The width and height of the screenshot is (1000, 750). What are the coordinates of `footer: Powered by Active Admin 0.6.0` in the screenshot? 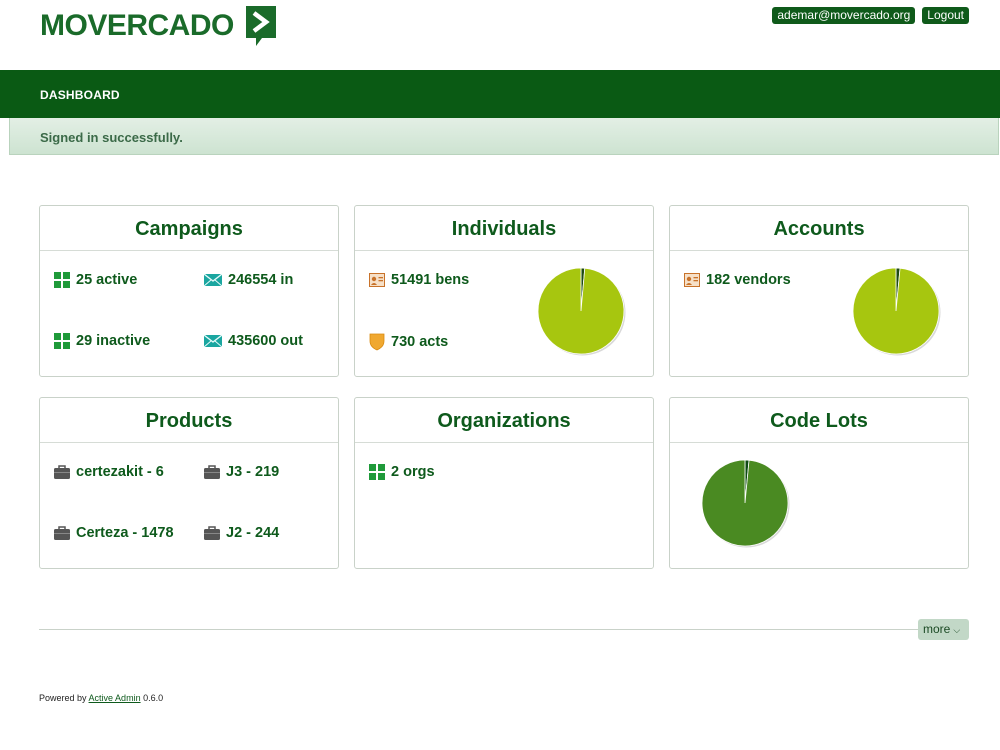 It's located at (101, 698).